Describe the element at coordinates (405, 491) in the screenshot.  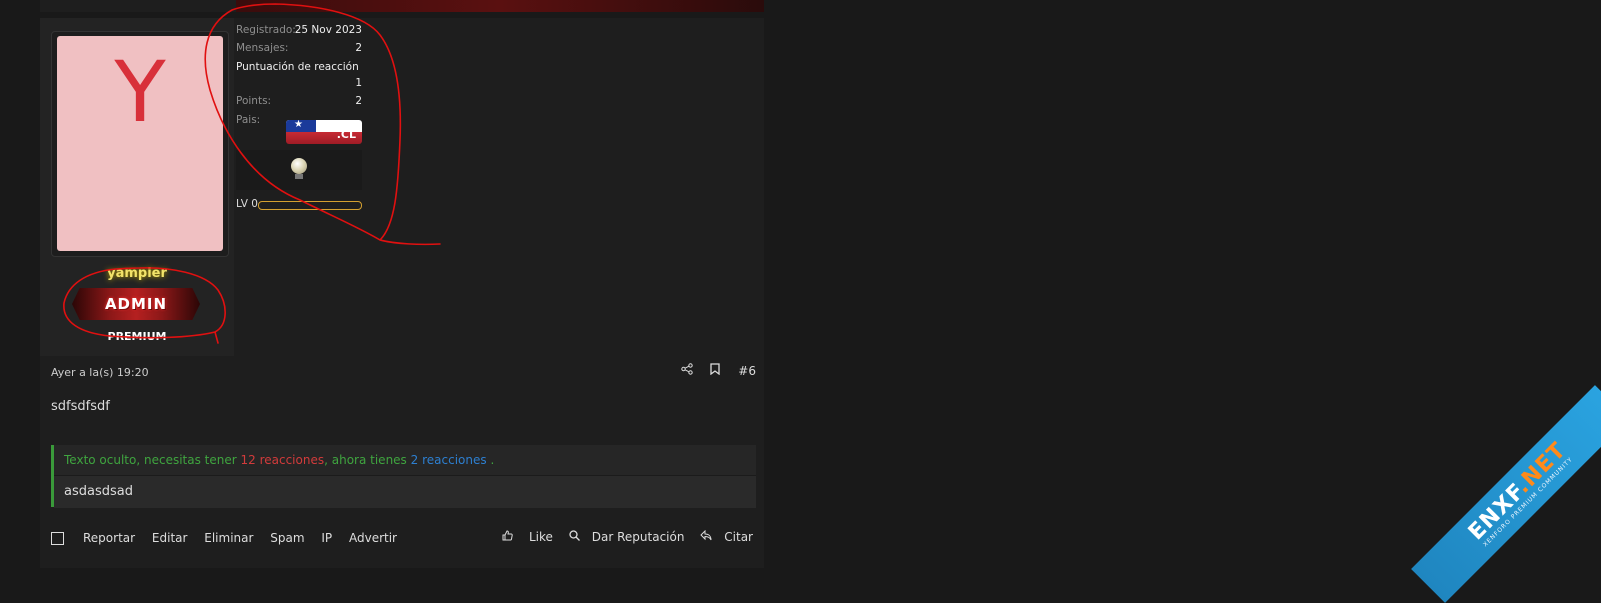
I see `hidden-content: asdasdsad` at that location.